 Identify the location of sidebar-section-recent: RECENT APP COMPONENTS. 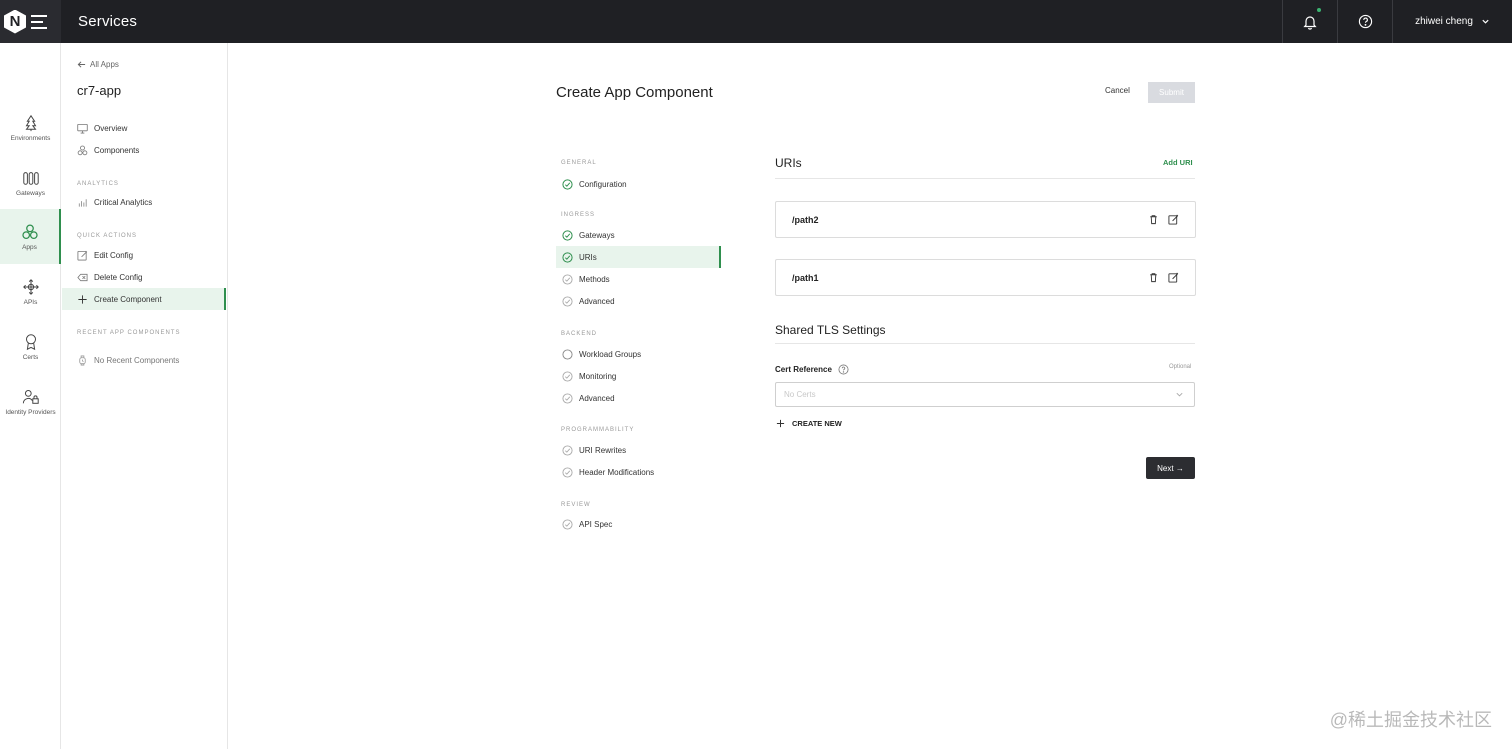
(129, 333).